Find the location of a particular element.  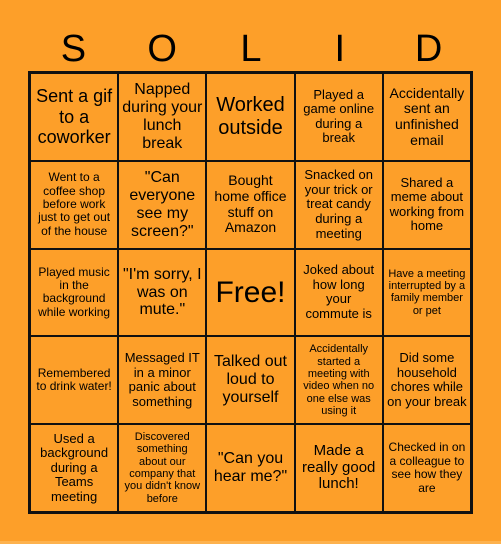

cell-text: Sent a gif to a coworker is located at coordinates (74, 116).